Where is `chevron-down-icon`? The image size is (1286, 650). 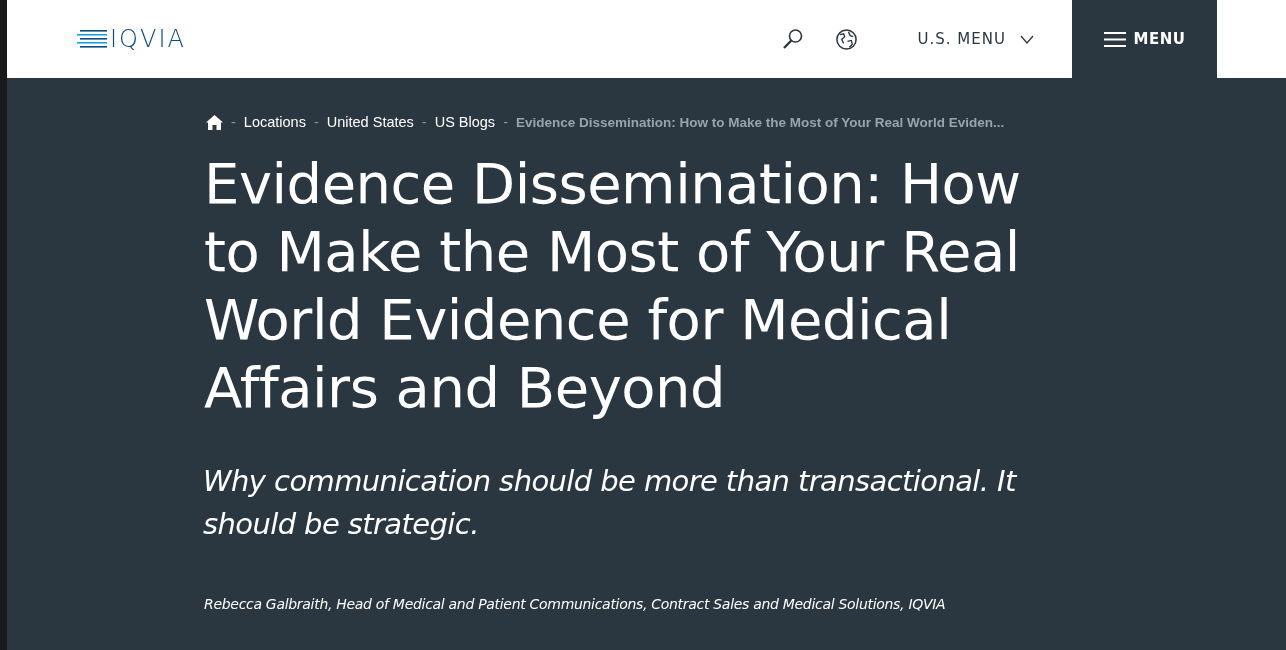
chevron-down-icon is located at coordinates (1027, 39).